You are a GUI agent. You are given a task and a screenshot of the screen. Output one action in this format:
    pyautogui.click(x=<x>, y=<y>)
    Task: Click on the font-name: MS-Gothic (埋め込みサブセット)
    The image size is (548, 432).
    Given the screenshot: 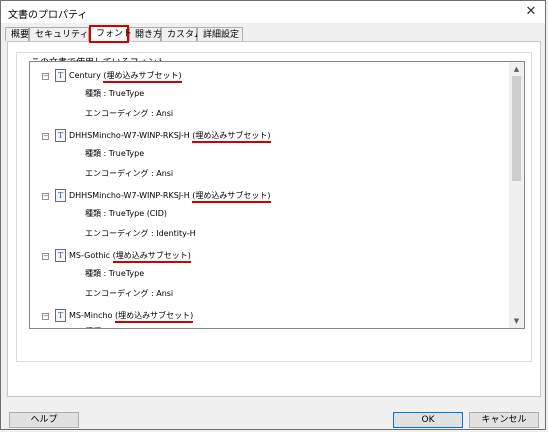 What is the action you would take?
    pyautogui.click(x=130, y=256)
    